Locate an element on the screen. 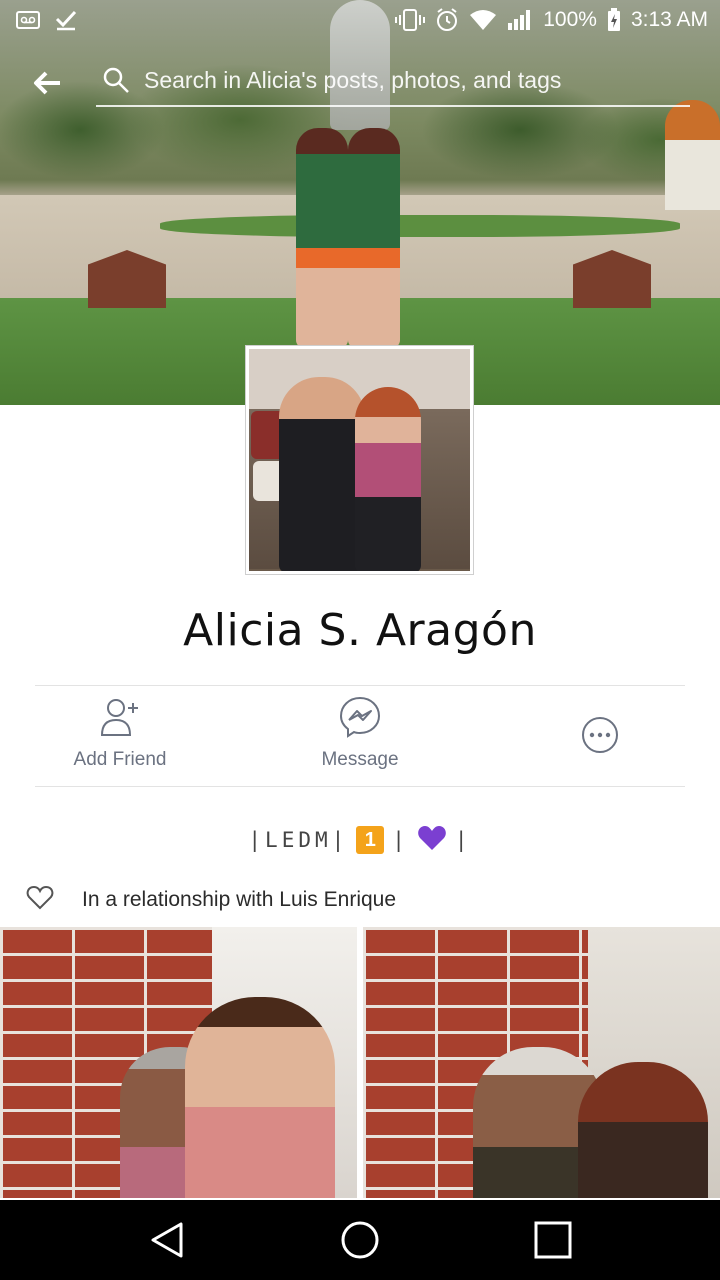 The height and width of the screenshot is (1280, 720). add-friend-label: Add Friend is located at coordinates (120, 759).